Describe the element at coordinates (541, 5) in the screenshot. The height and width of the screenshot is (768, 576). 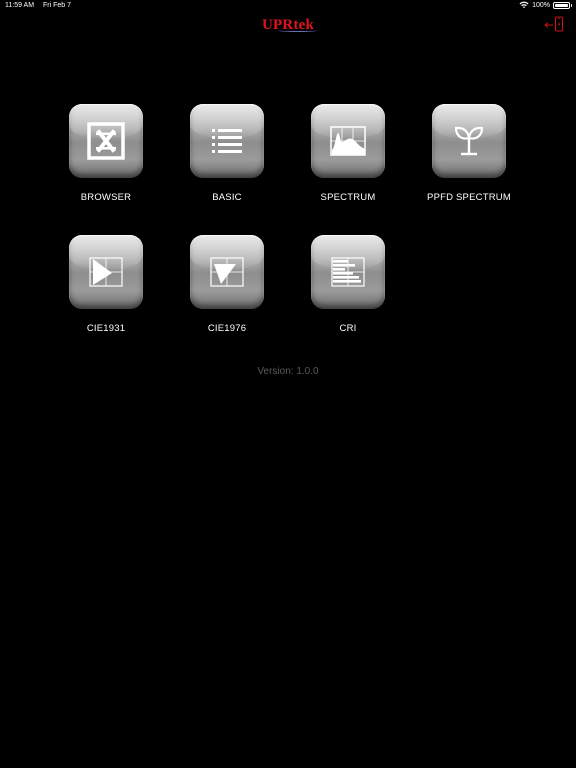
I see `battery-percent: 100%` at that location.